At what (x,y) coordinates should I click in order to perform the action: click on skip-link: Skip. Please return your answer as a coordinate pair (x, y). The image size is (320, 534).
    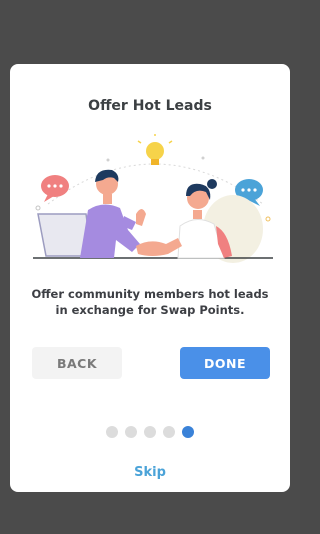
    Looking at the image, I should click on (150, 472).